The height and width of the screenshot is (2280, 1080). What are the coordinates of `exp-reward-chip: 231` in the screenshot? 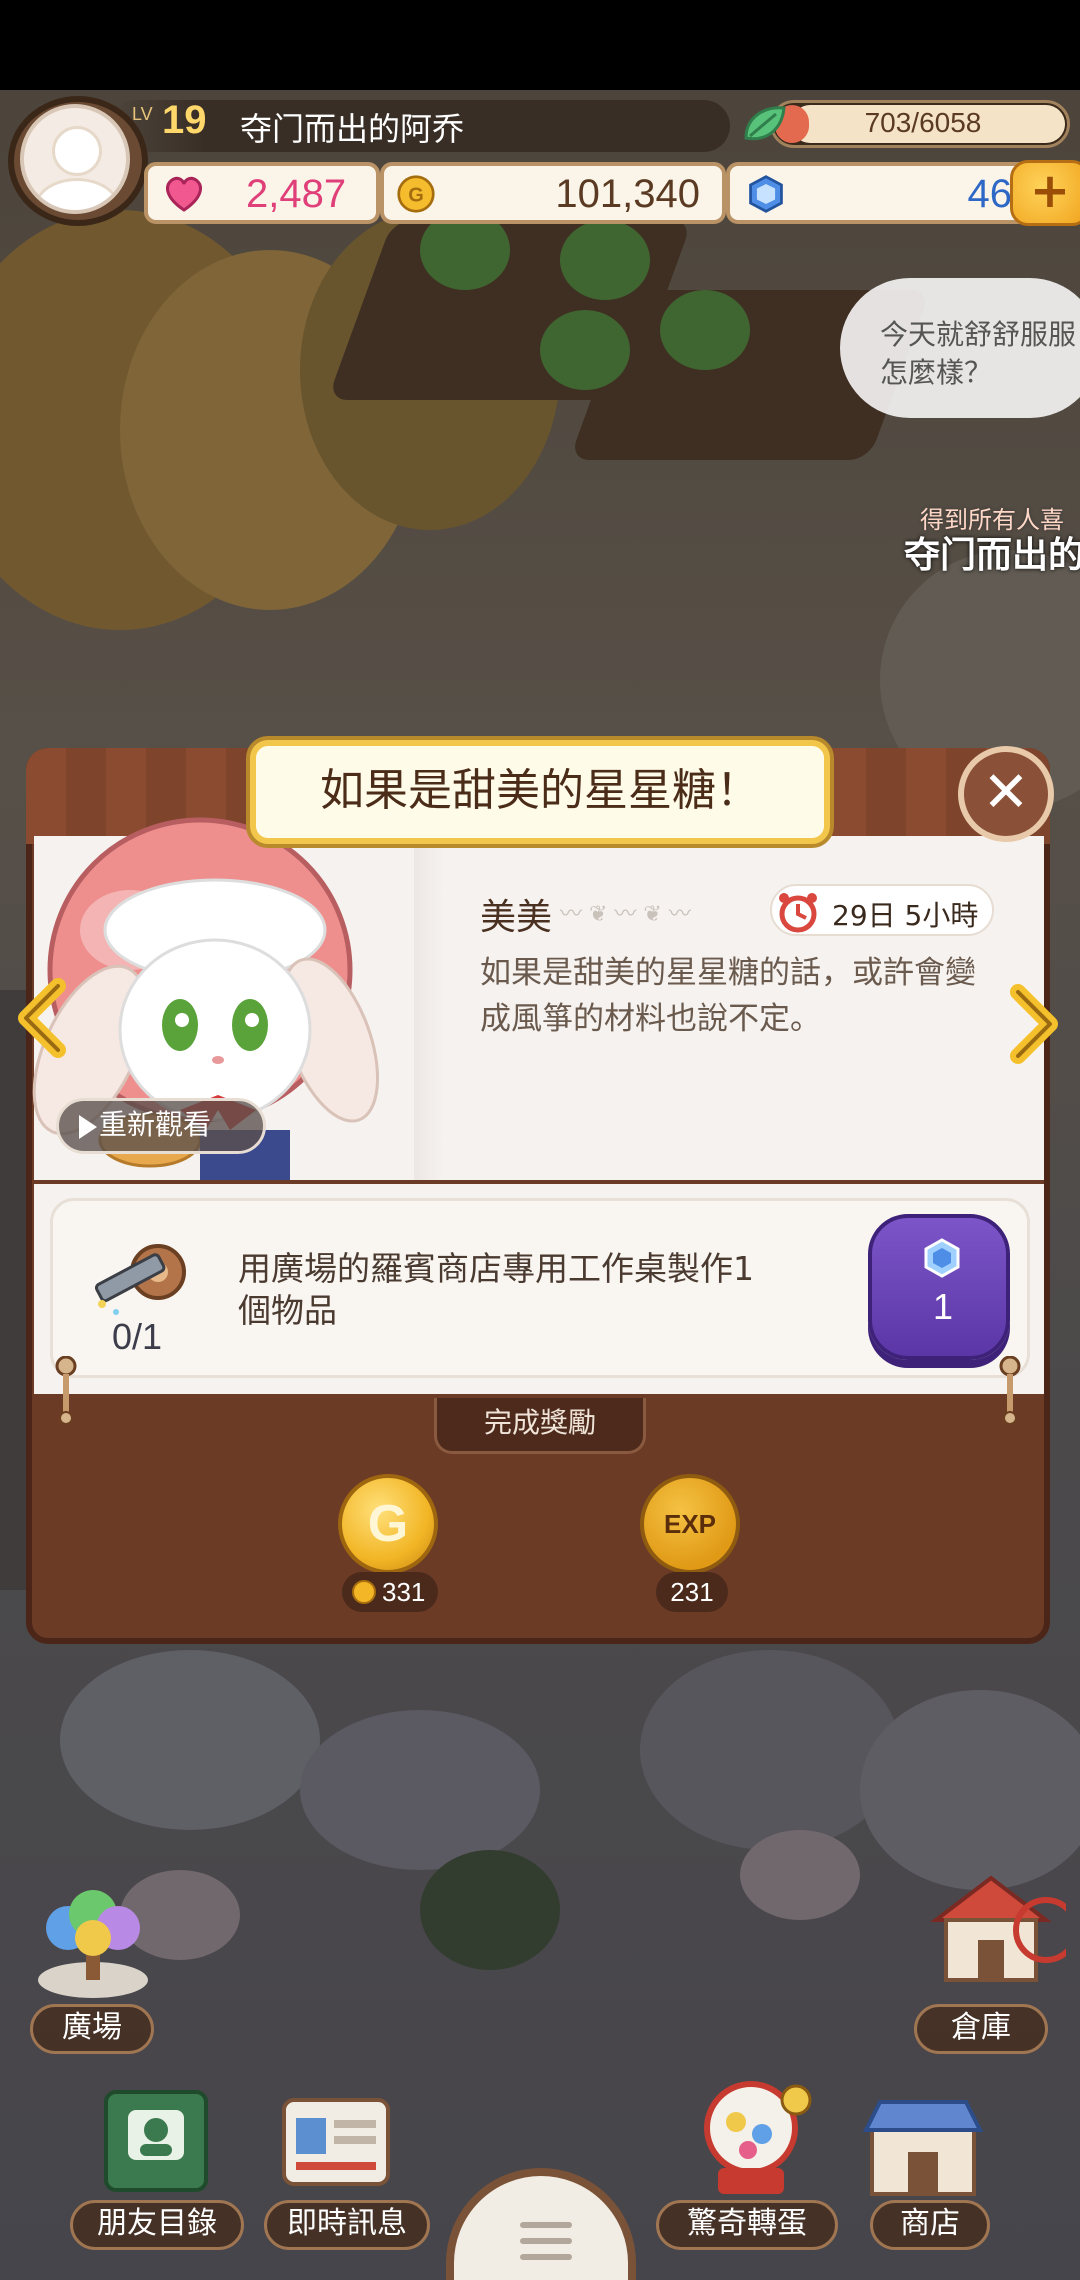 It's located at (692, 1592).